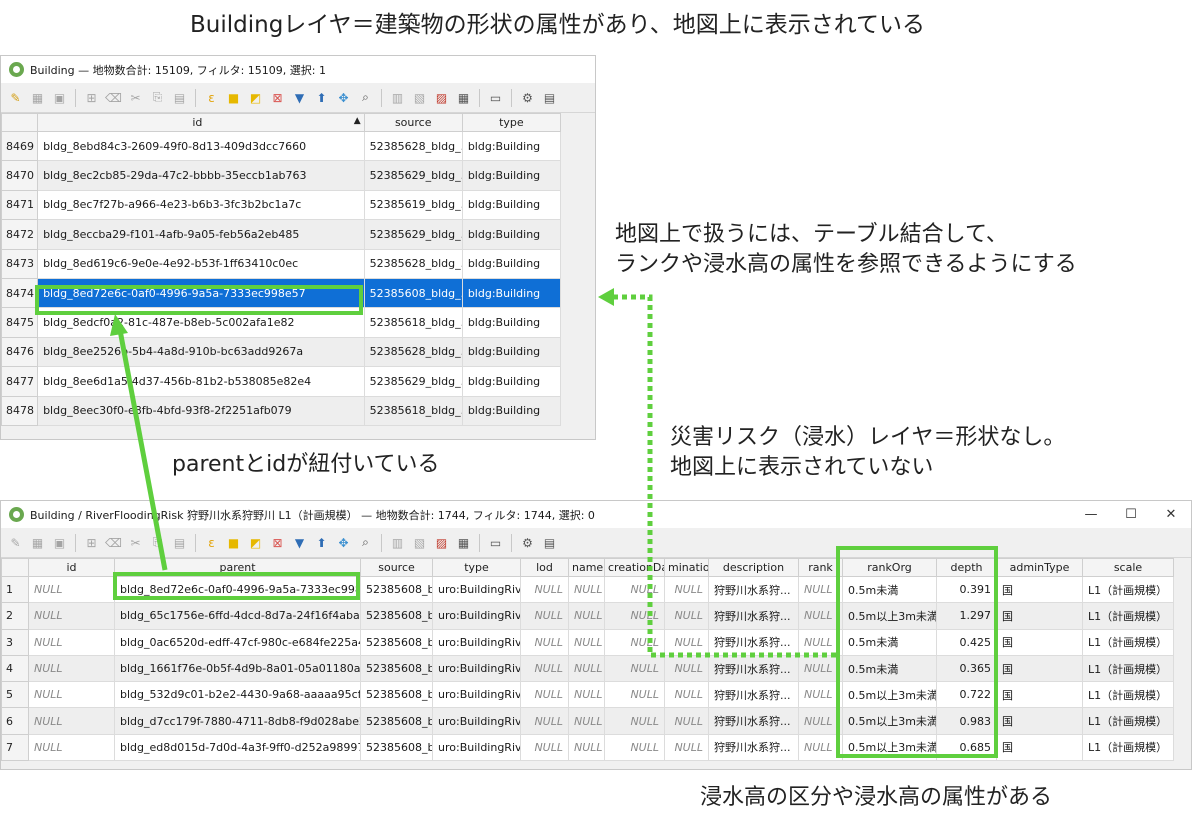 Image resolution: width=1200 pixels, height=822 pixels. I want to click on solid-link-arrow, so click(139, 442).